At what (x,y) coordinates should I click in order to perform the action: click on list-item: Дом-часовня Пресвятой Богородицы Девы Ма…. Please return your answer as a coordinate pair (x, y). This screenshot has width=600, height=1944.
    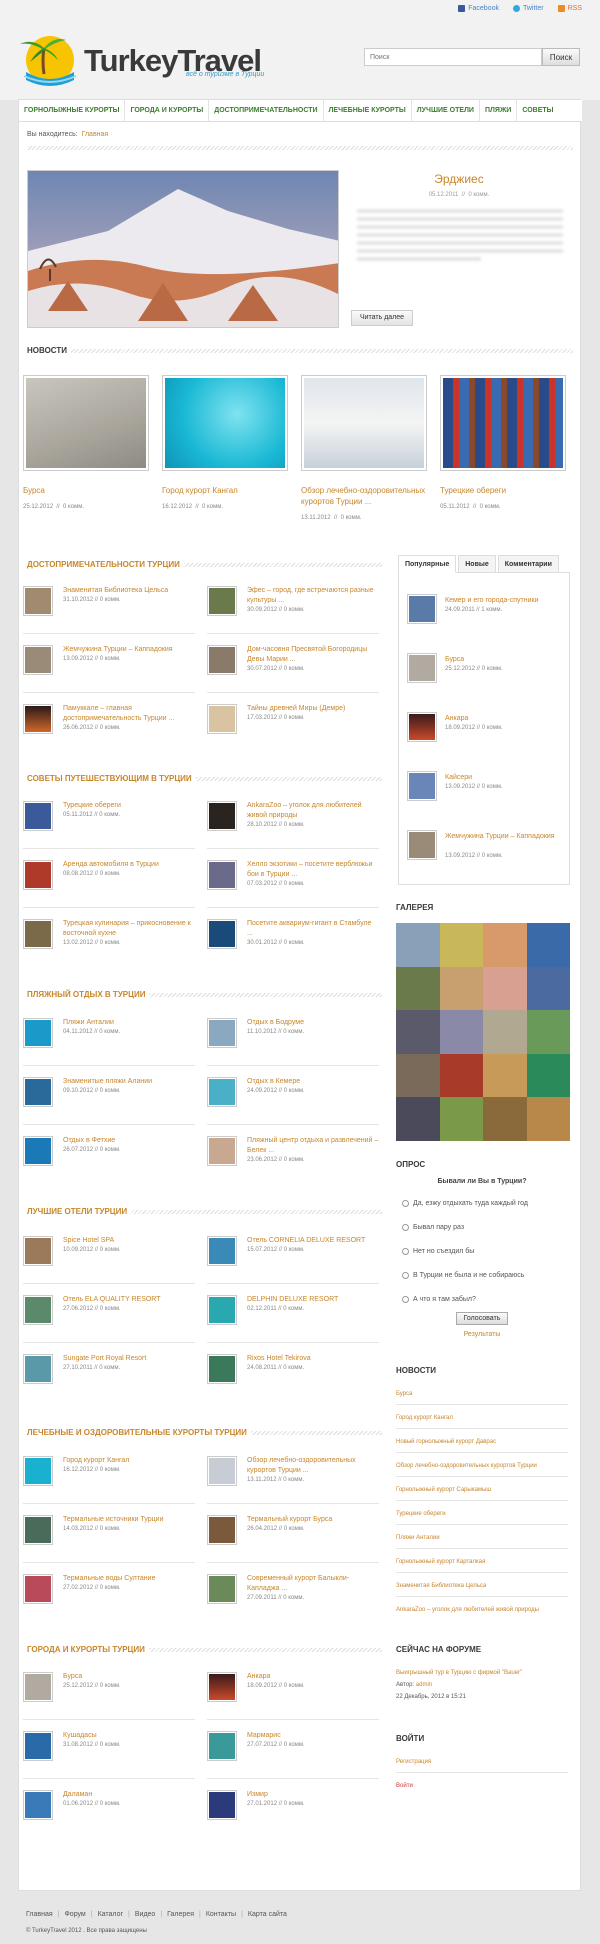
    Looking at the image, I should click on (291, 670).